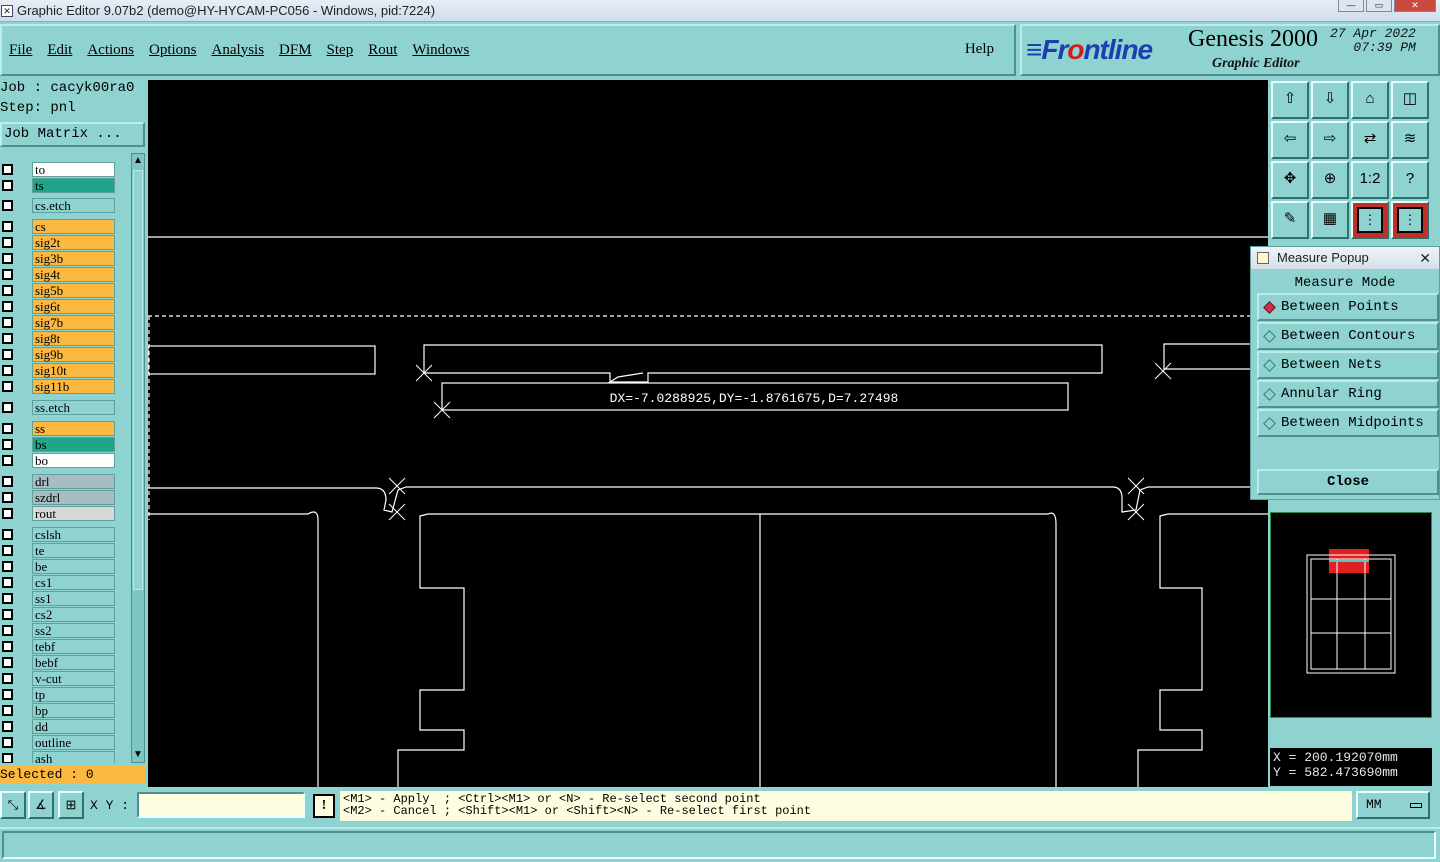 The image size is (1440, 862). I want to click on layers-a-icon: ⋮, so click(1370, 220).